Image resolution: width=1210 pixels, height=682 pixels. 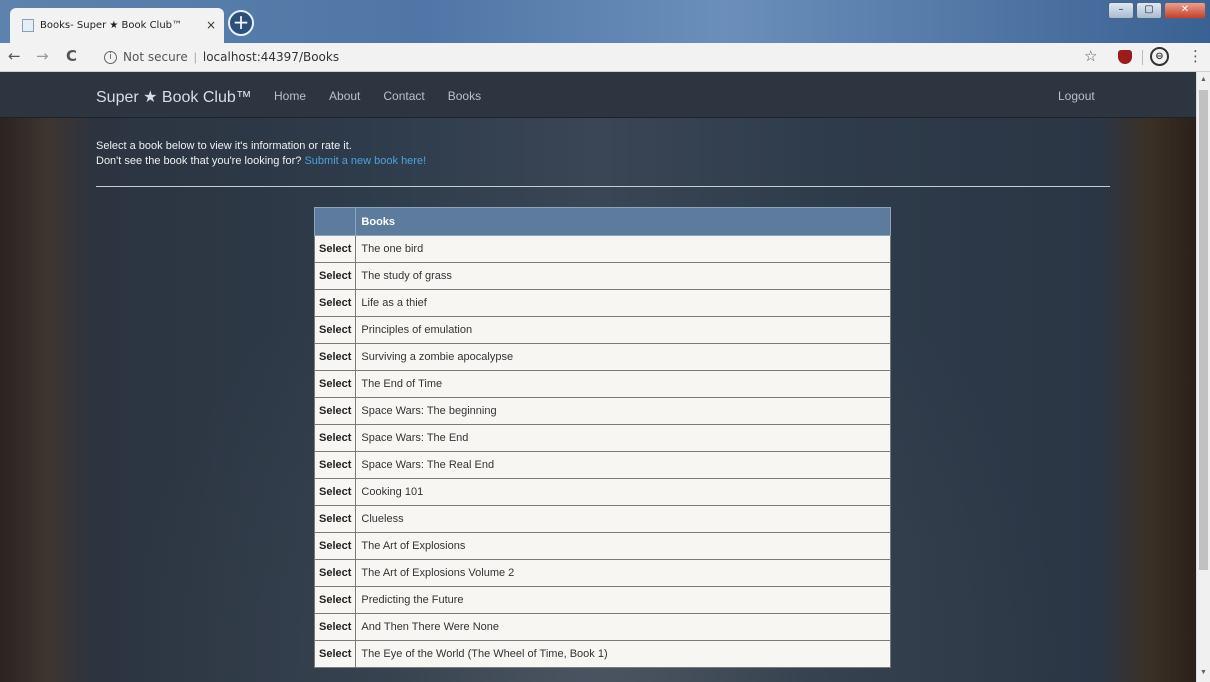 I want to click on account-icon: ⊖, so click(x=1159, y=56).